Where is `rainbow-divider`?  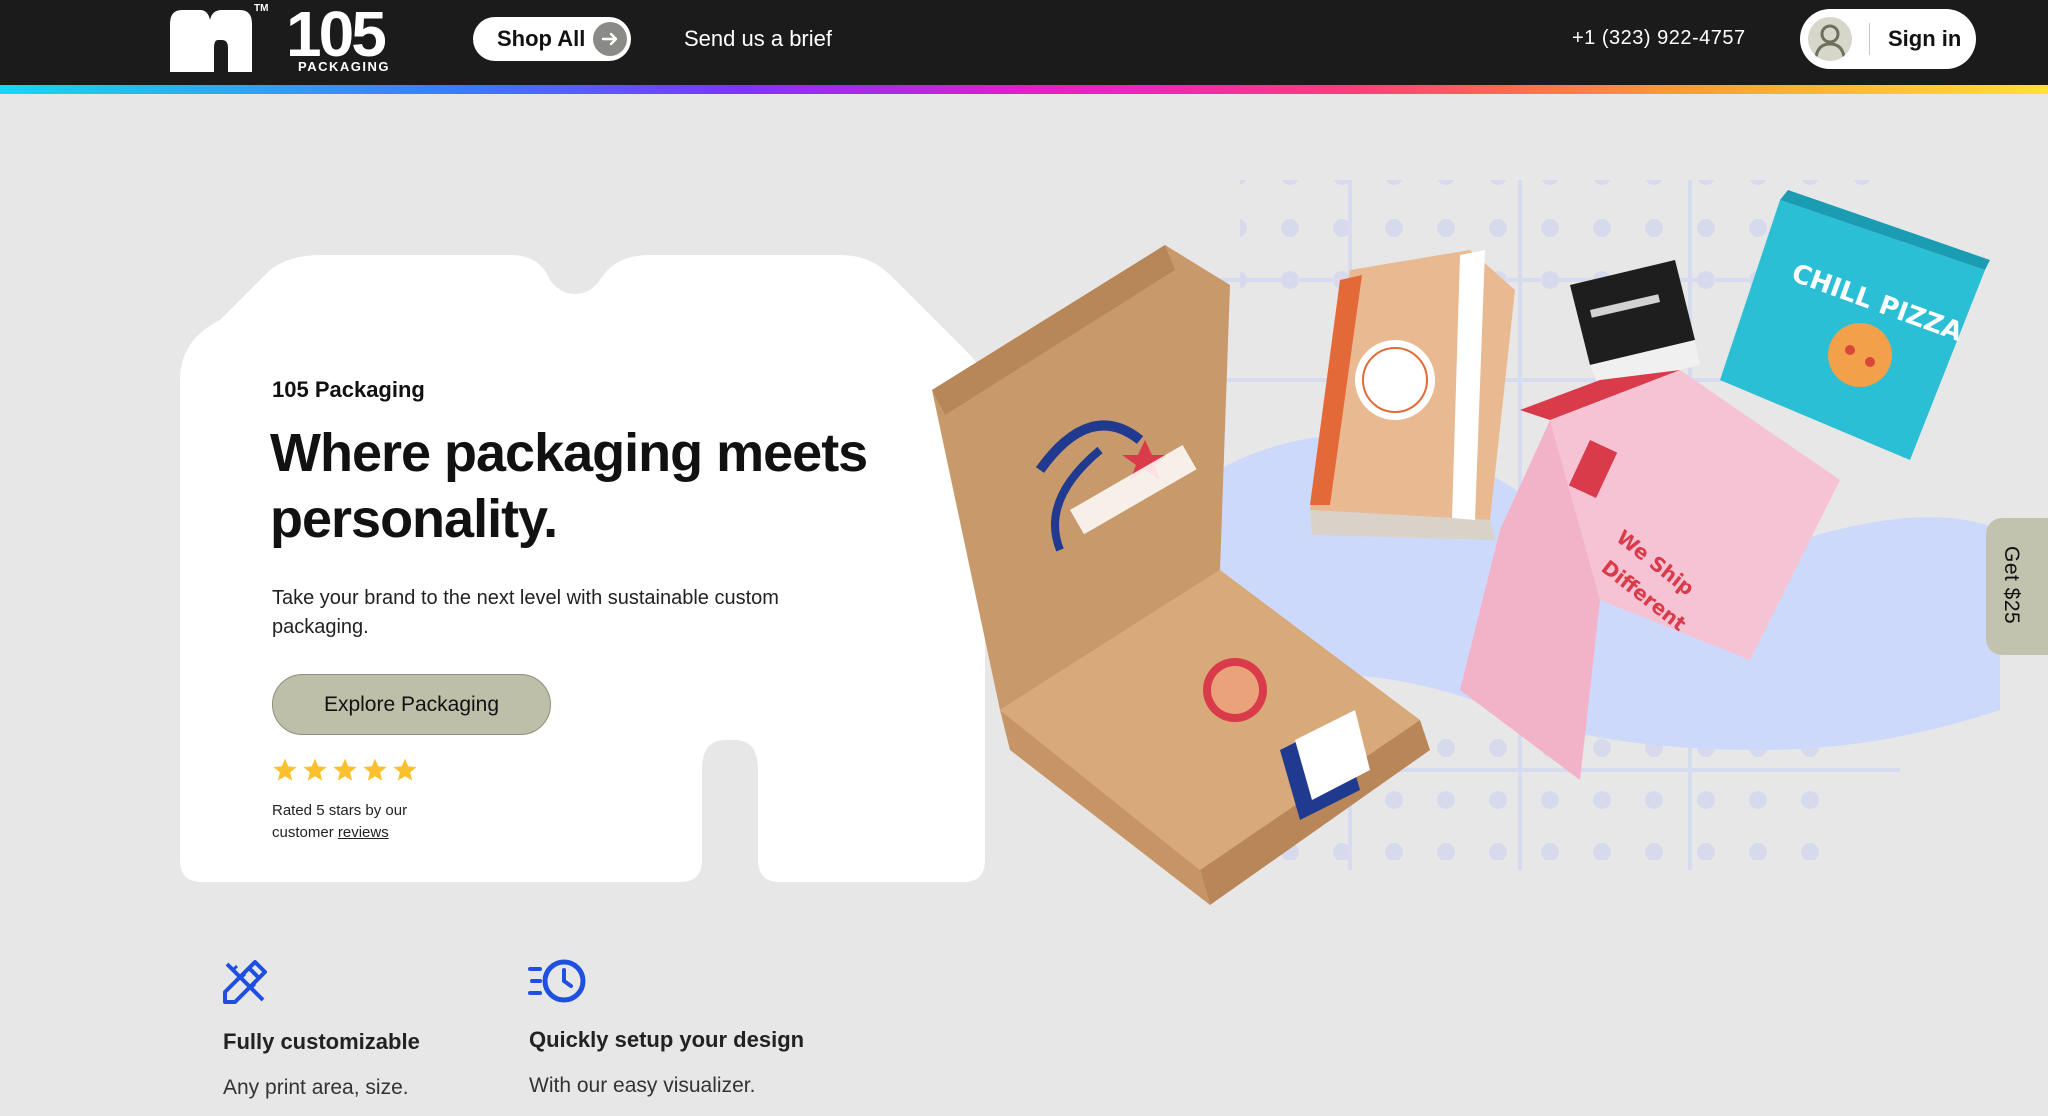 rainbow-divider is located at coordinates (1024, 89).